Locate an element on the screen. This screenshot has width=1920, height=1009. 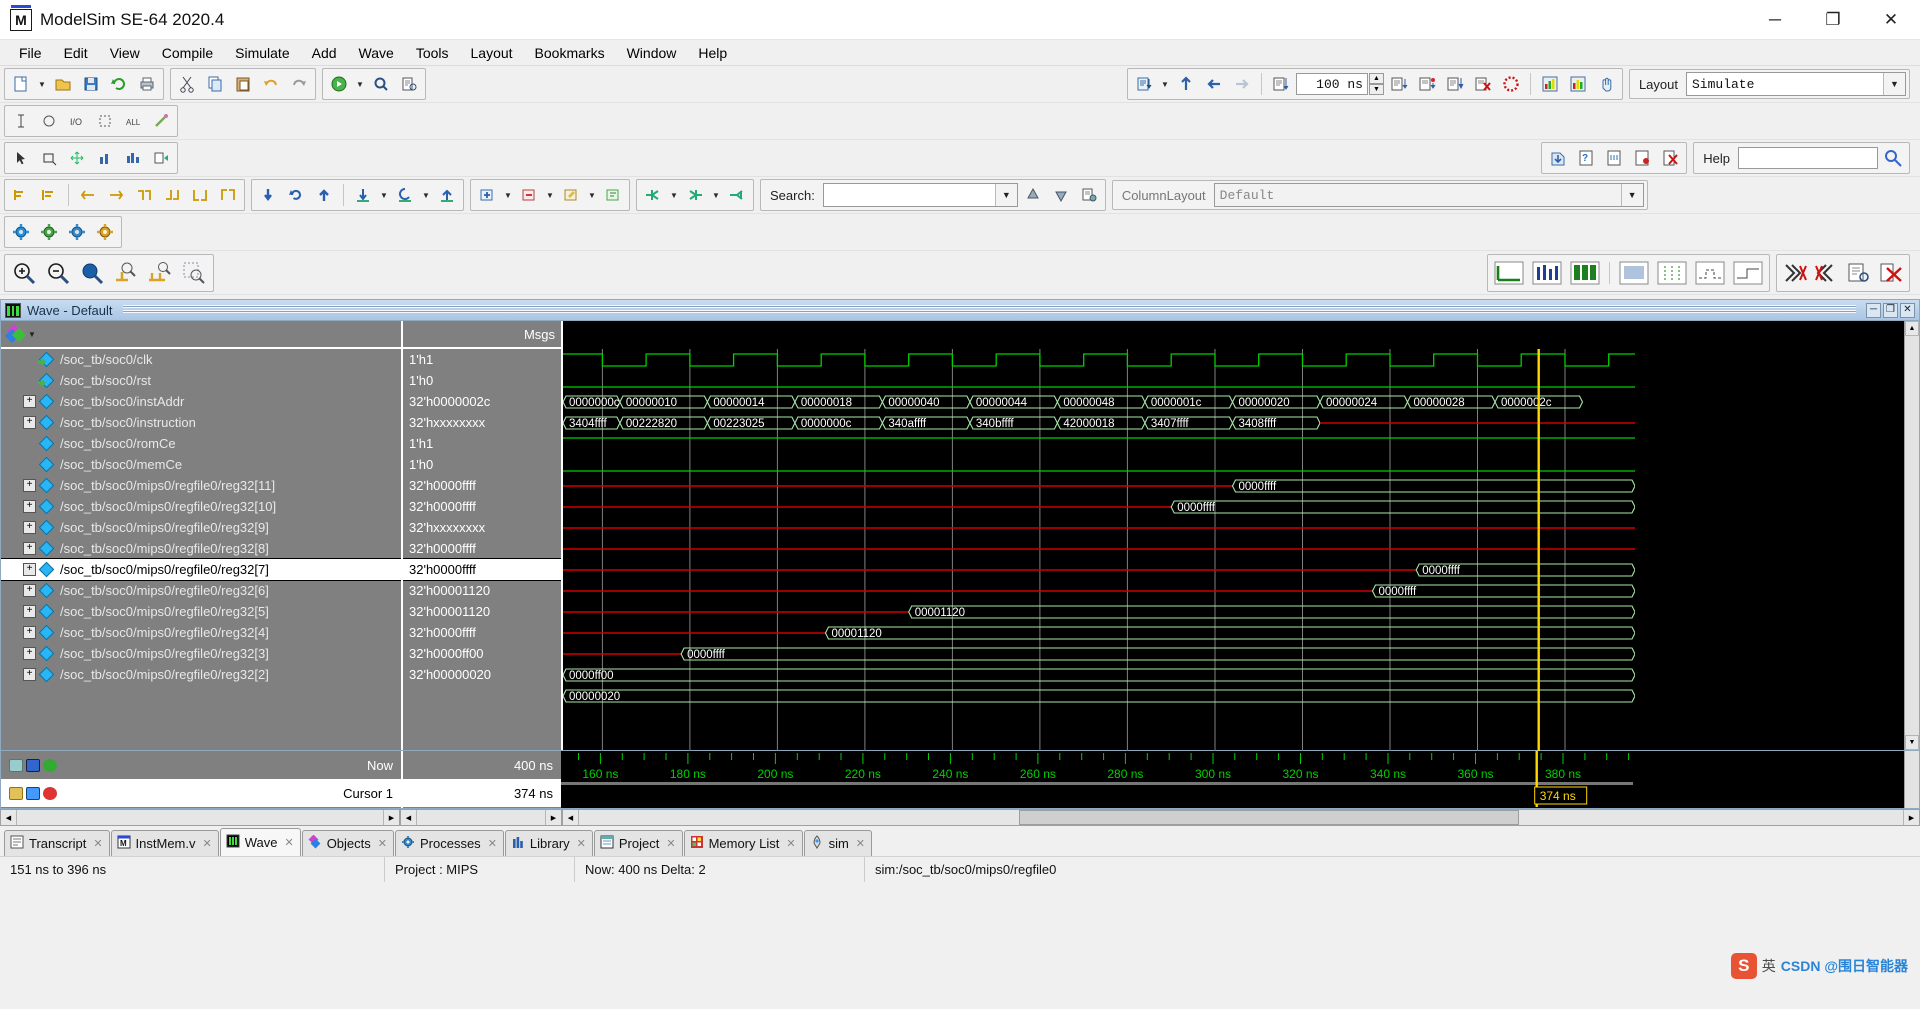
menu-view: View is located at coordinates (125, 53).